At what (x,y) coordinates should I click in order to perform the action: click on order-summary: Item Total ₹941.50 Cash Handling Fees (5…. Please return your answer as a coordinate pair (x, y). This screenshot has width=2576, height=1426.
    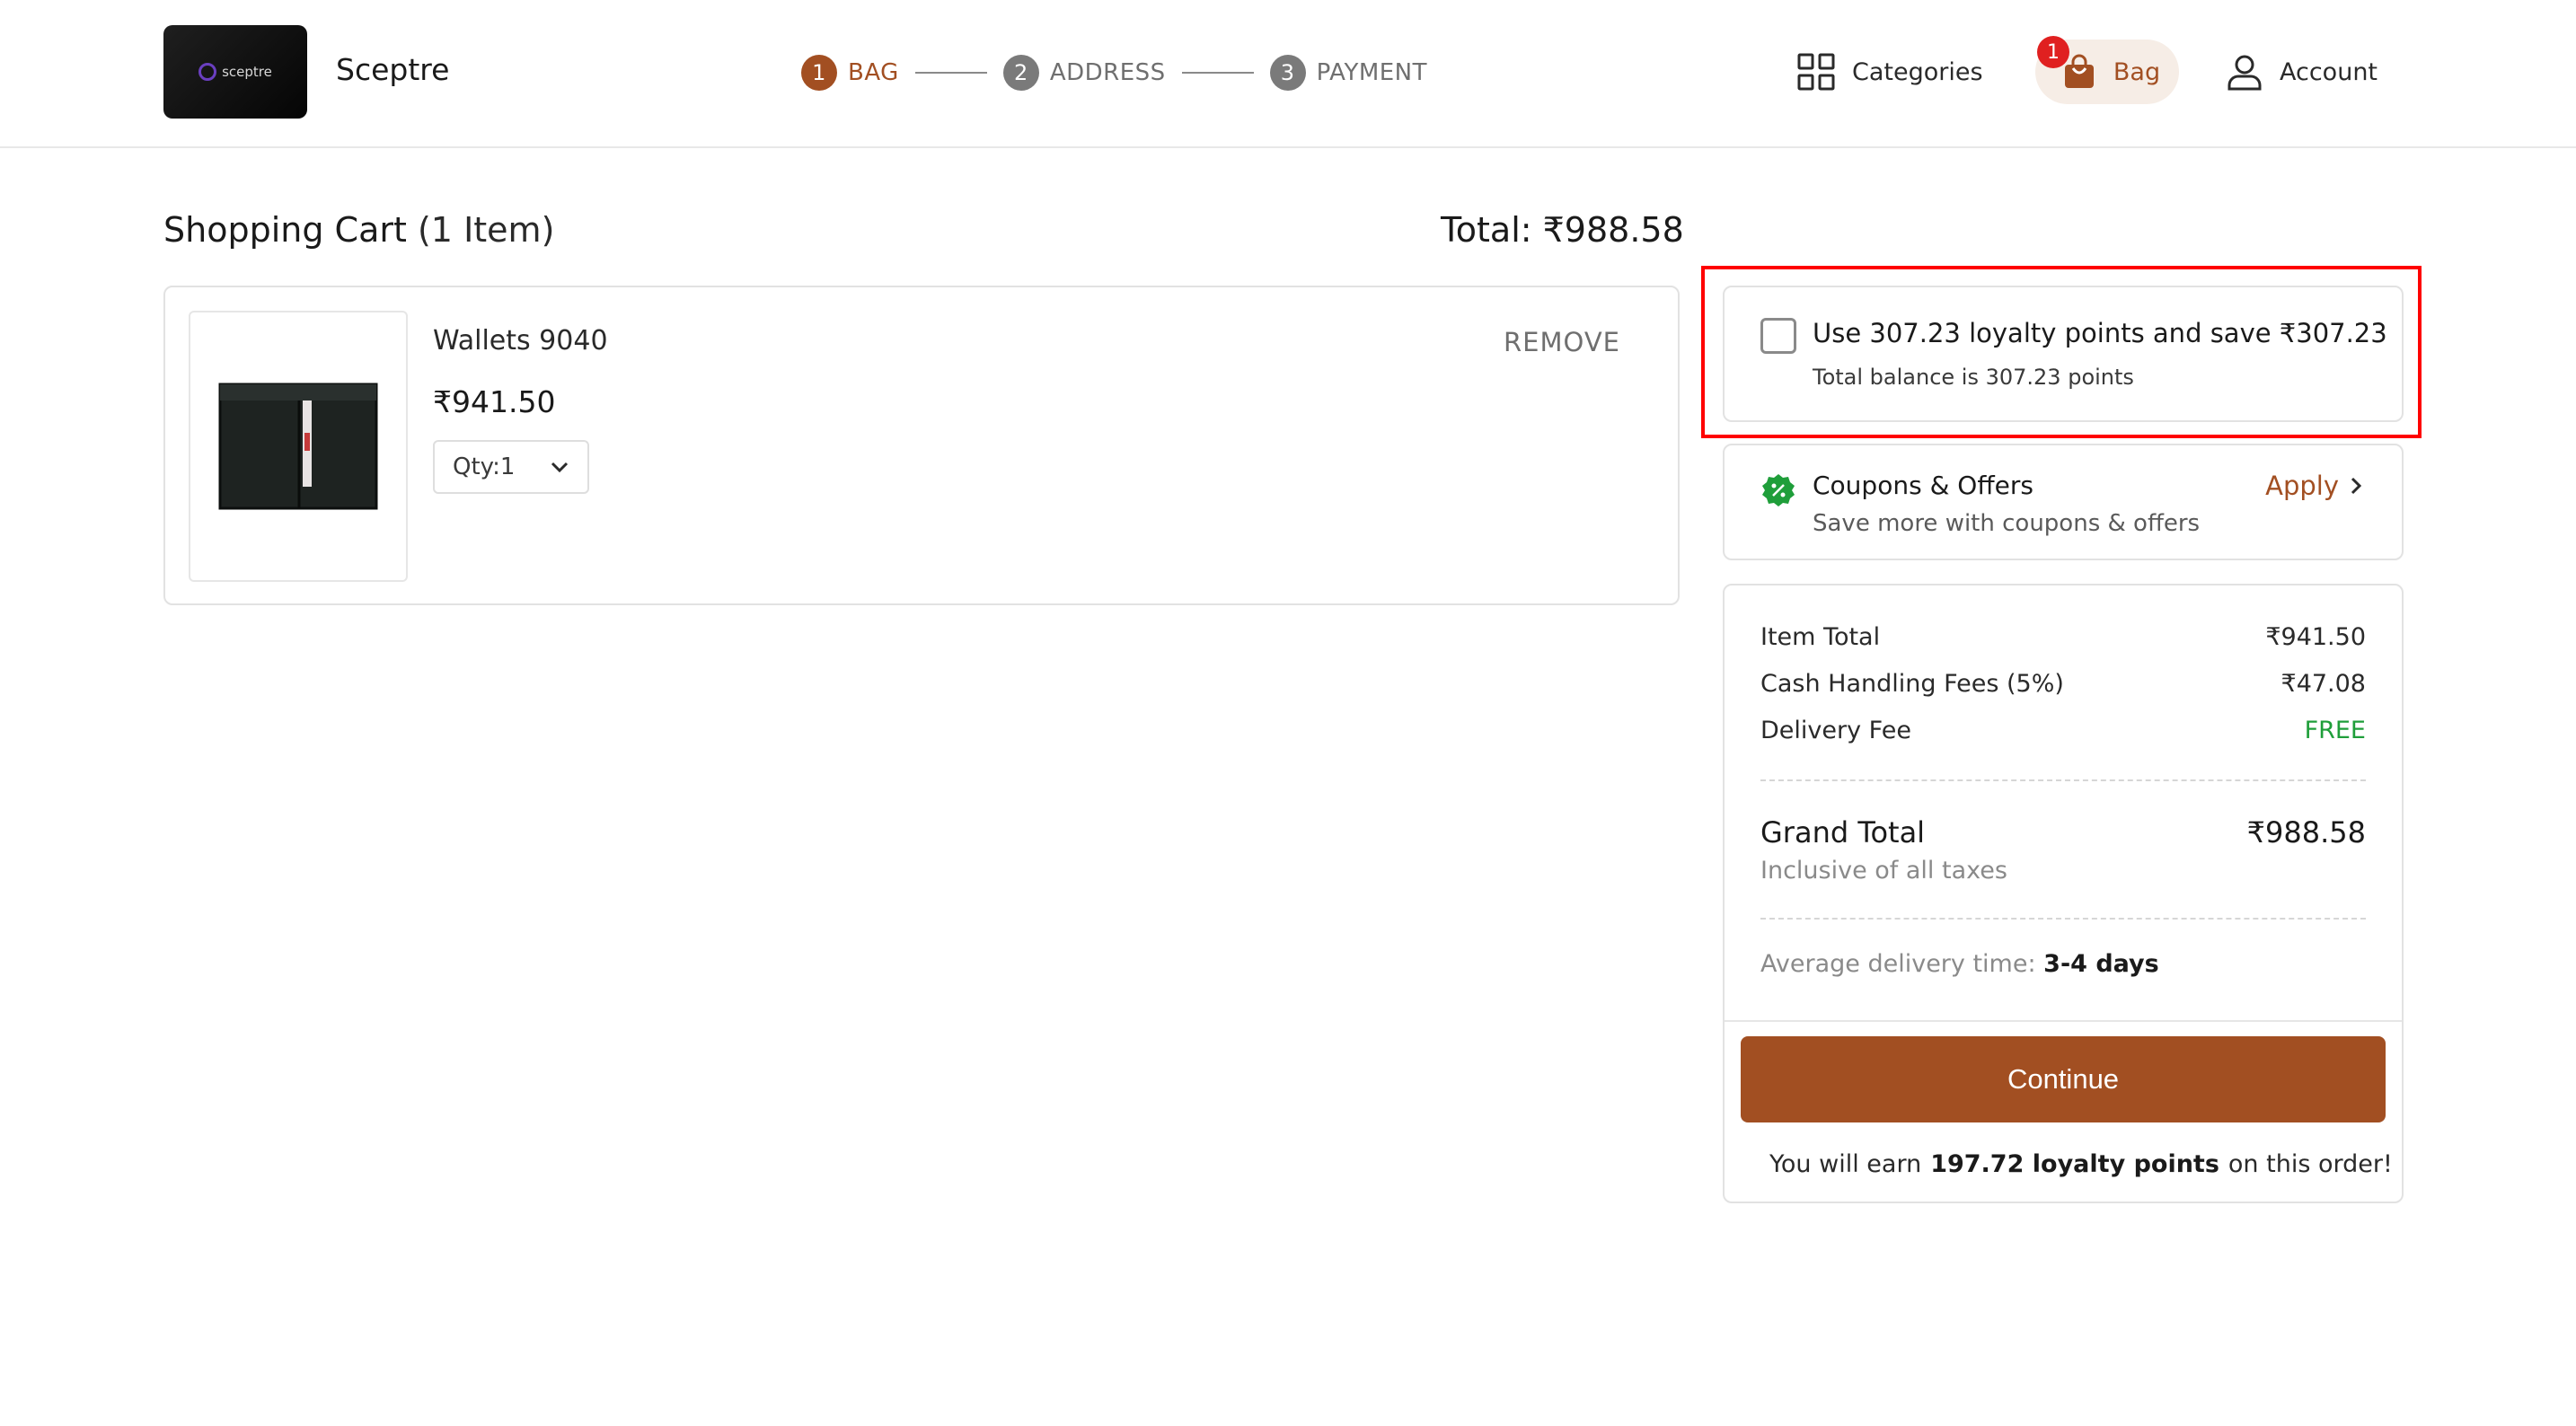
    Looking at the image, I should click on (2063, 893).